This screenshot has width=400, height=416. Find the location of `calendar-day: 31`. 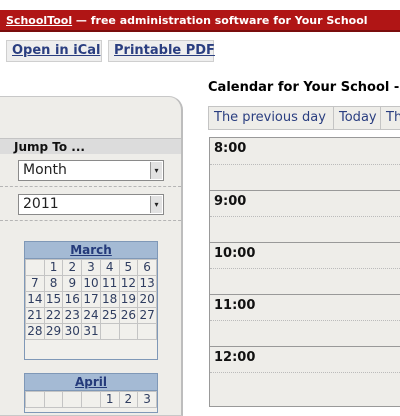

calendar-day: 31 is located at coordinates (91, 331).